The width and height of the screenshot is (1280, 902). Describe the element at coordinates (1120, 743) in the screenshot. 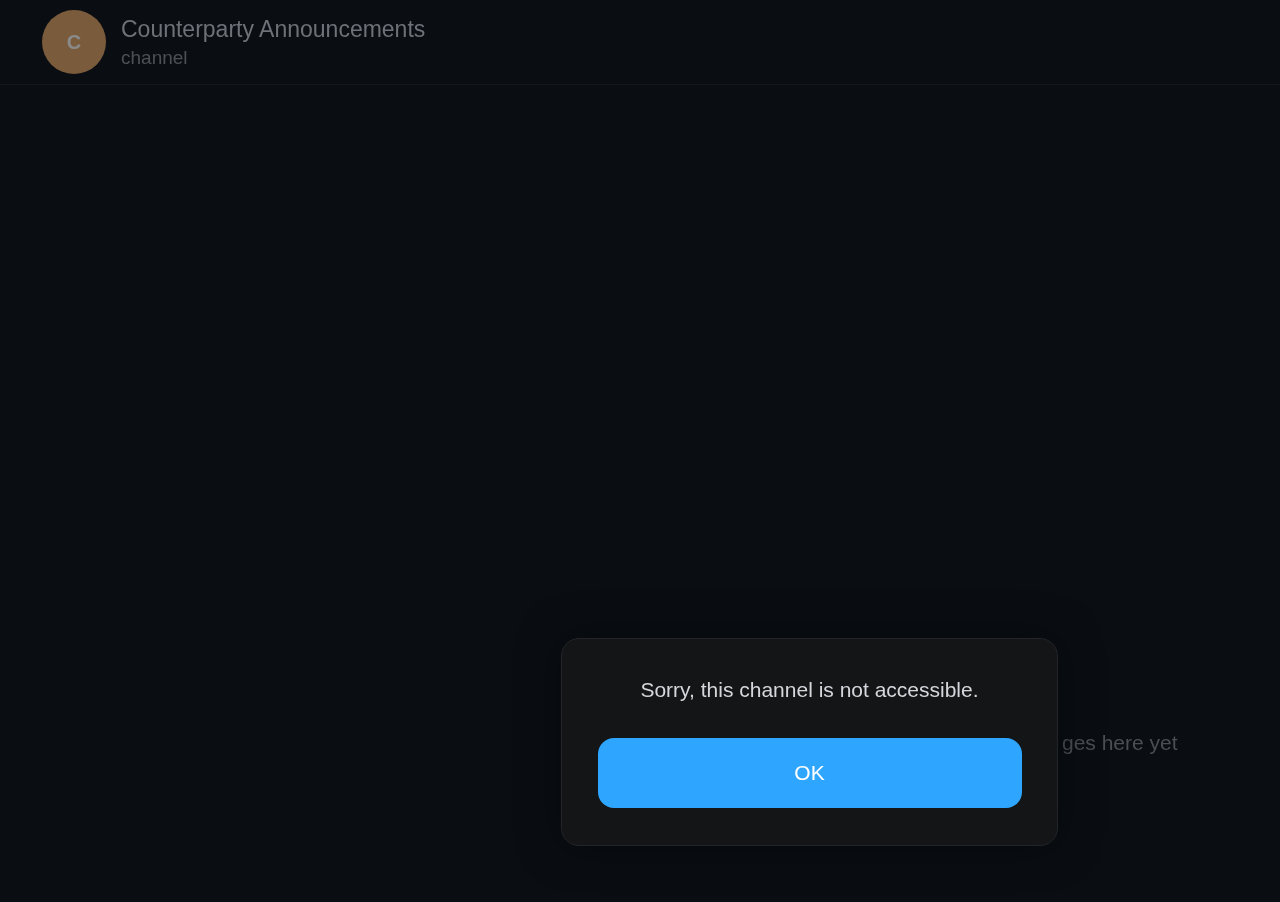

I see `empty-state-text: ges here yet` at that location.